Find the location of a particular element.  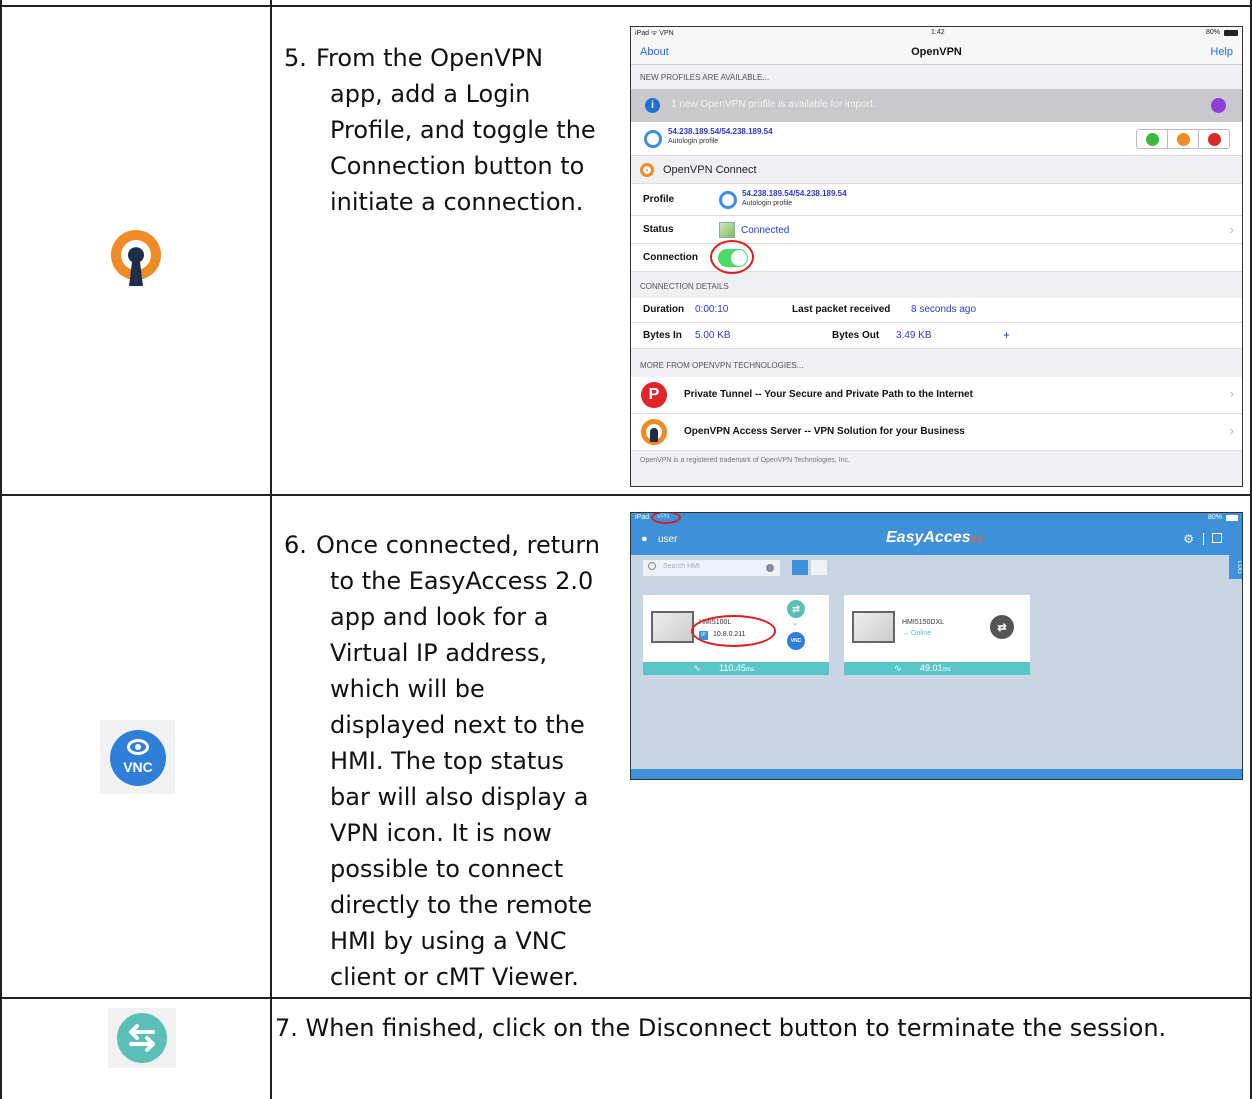

nav-title: OpenVPN is located at coordinates (936, 52).